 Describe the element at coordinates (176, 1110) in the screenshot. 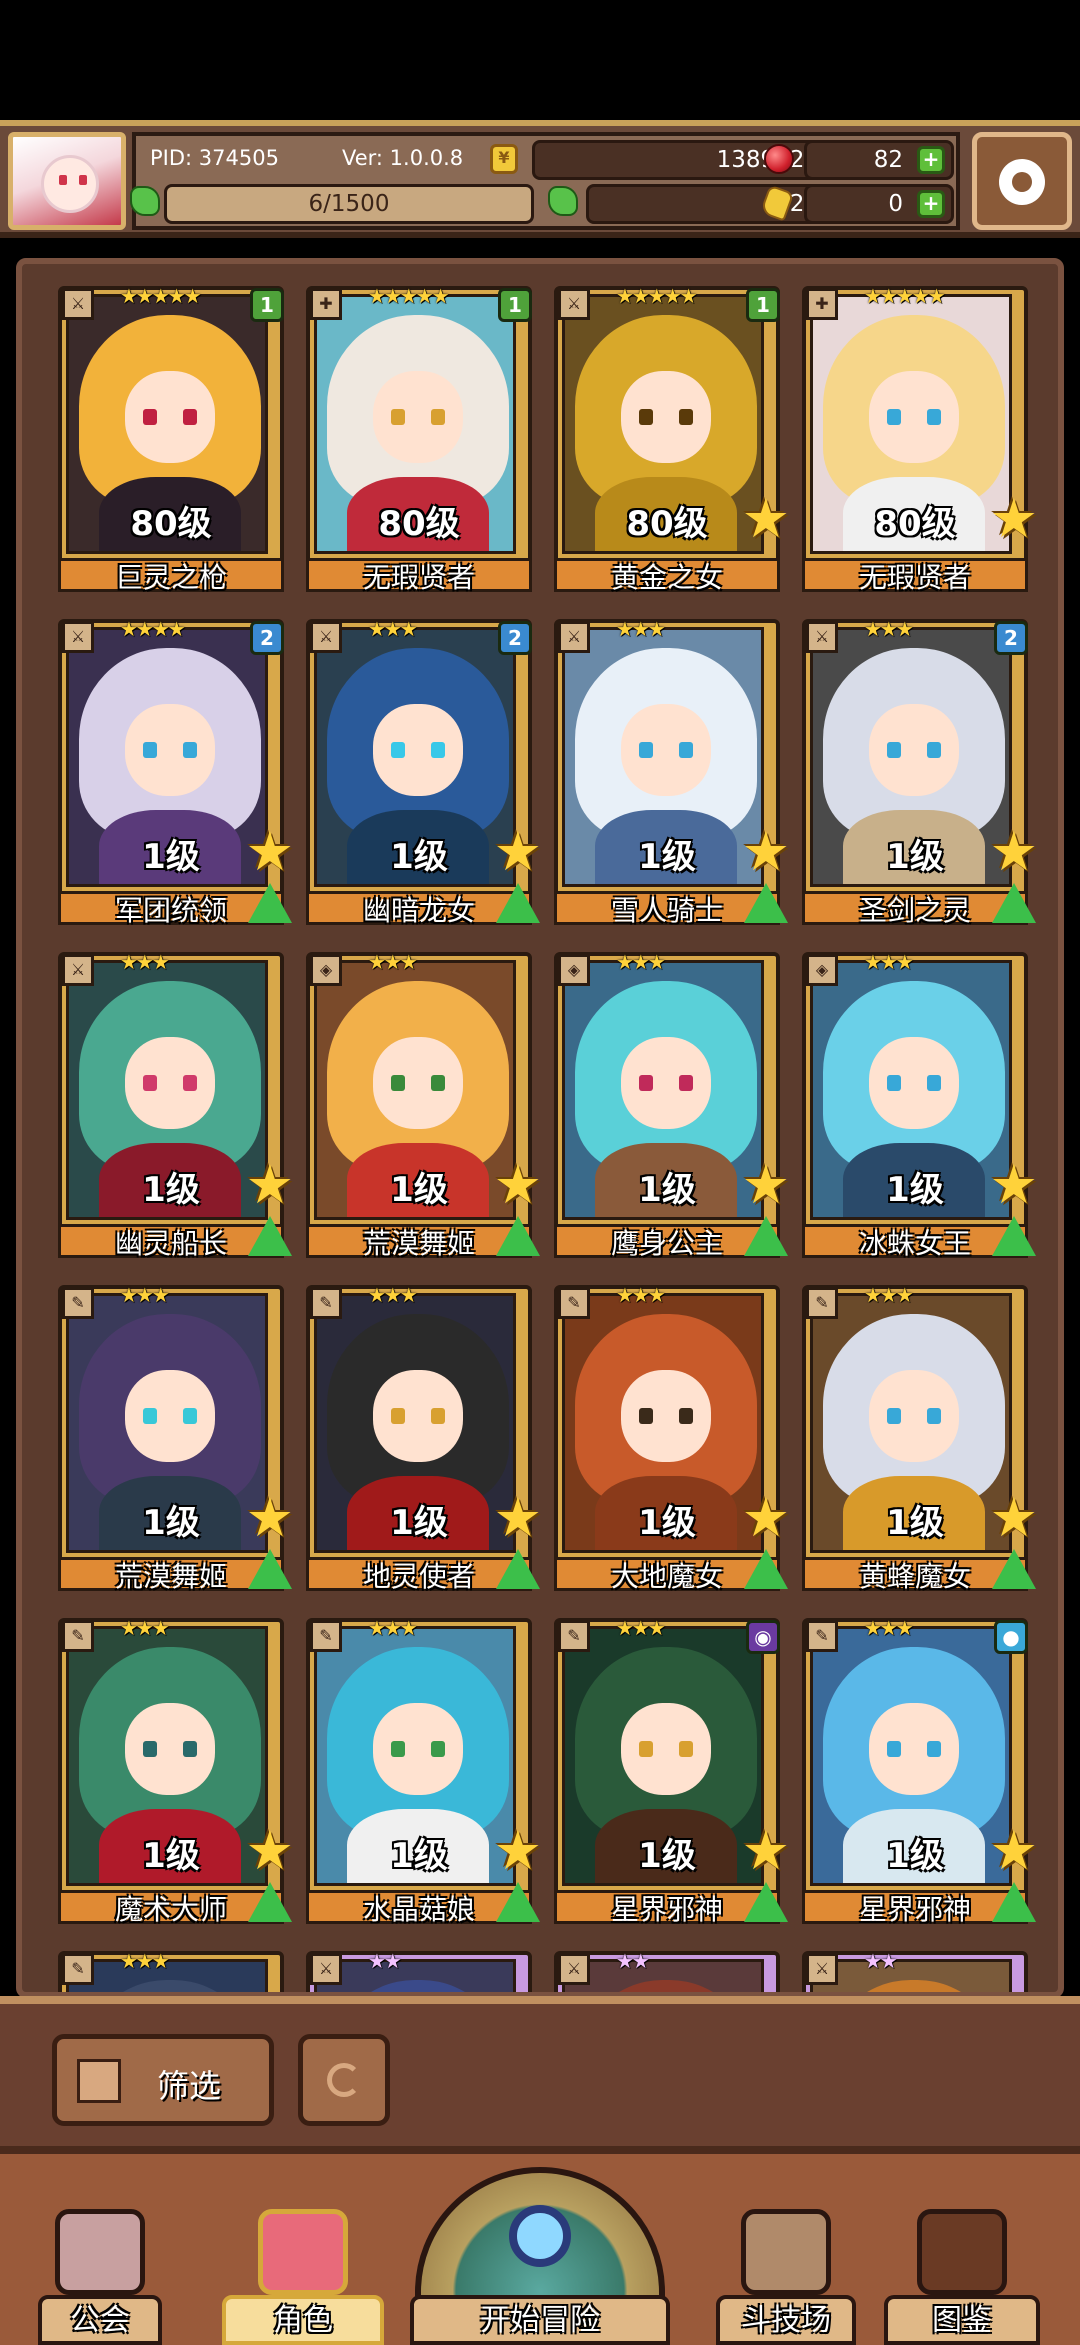

I see `character-card: ⚔ ★★★ 1级 幽灵船长 ★` at that location.